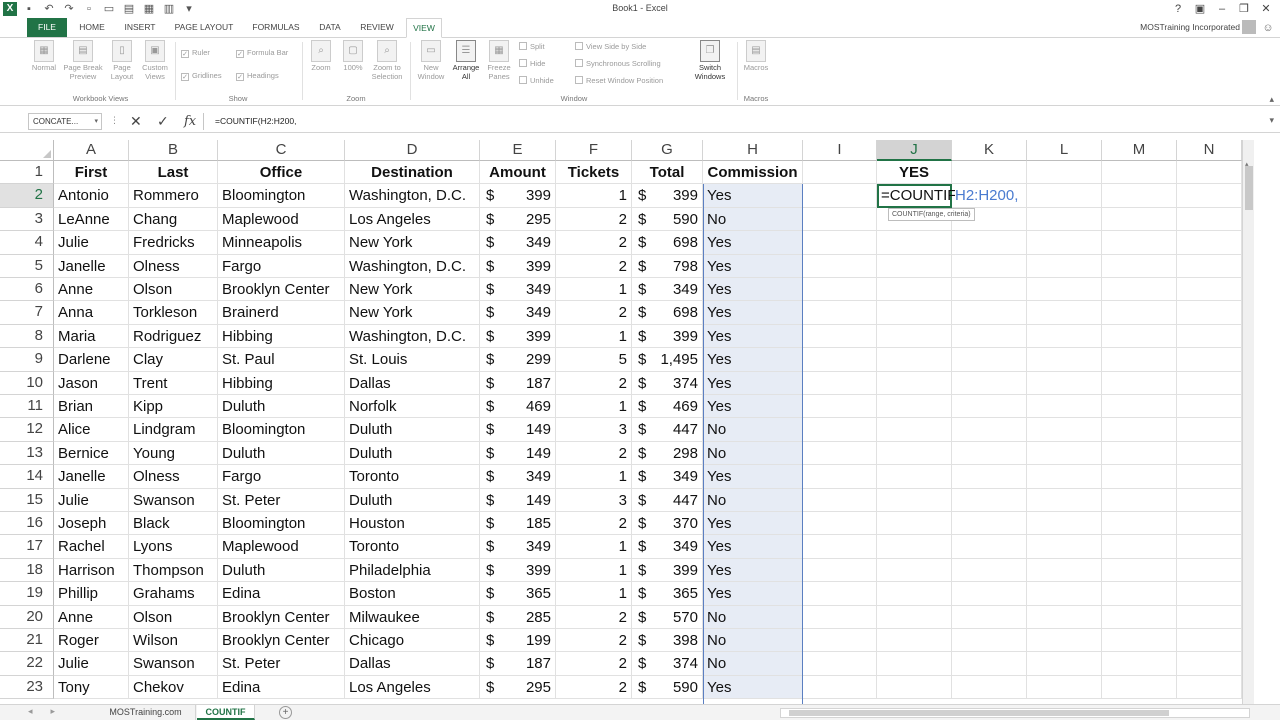 This screenshot has height=720, width=1280. Describe the element at coordinates (840, 687) in the screenshot. I see `cell-i23` at that location.